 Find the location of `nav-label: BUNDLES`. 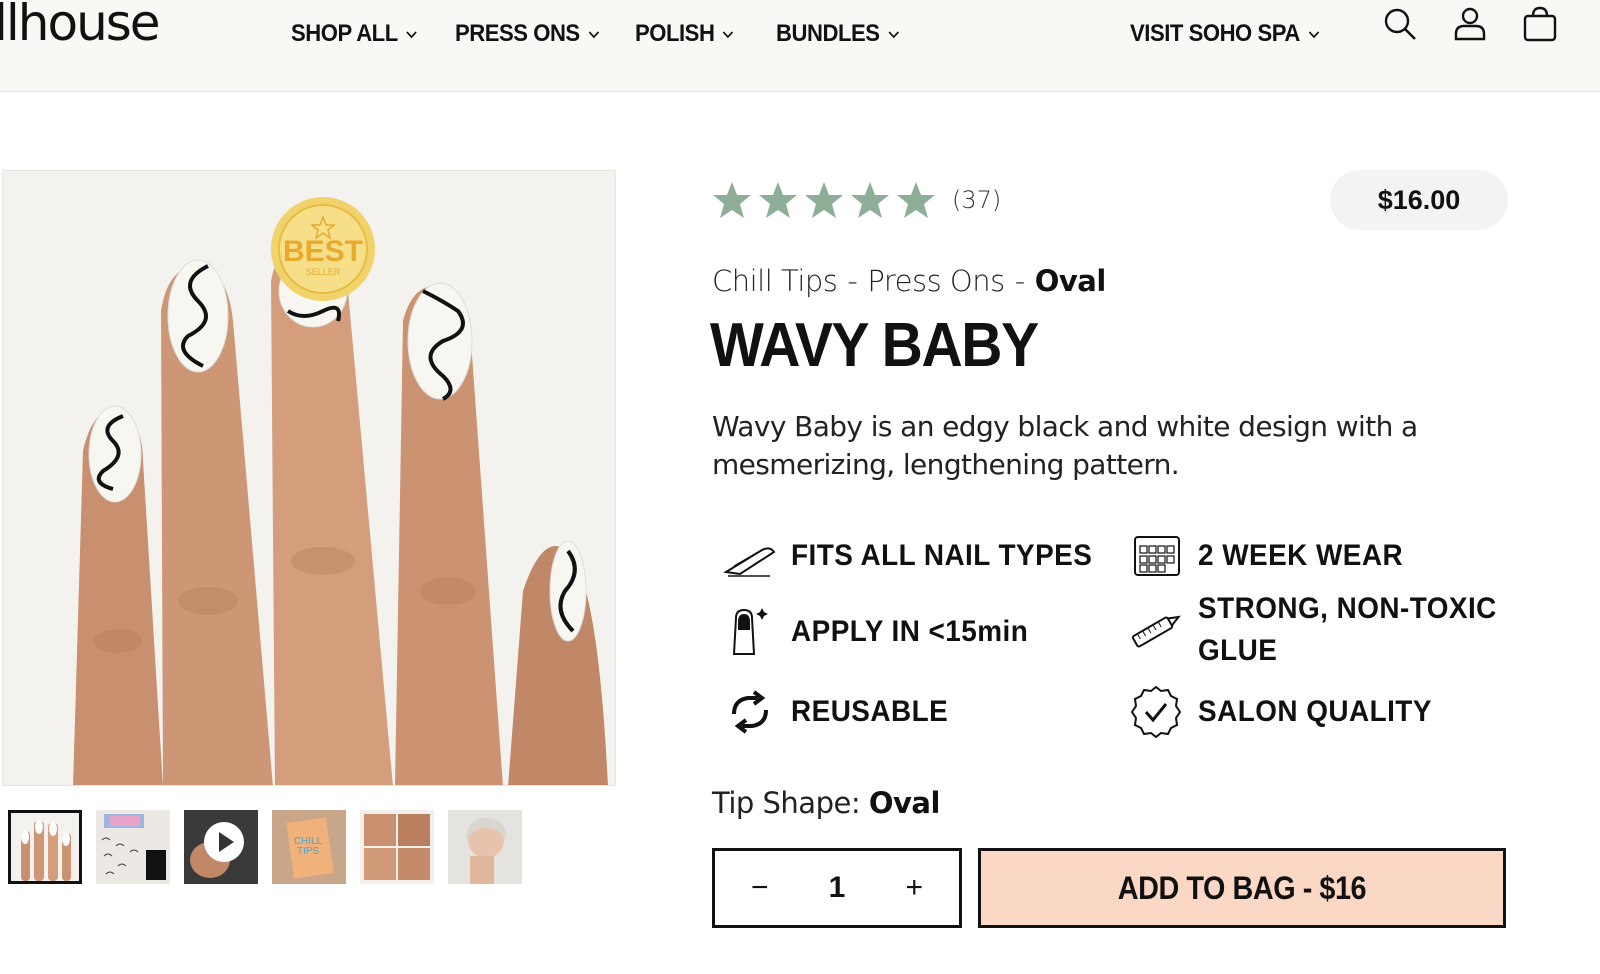

nav-label: BUNDLES is located at coordinates (828, 33).